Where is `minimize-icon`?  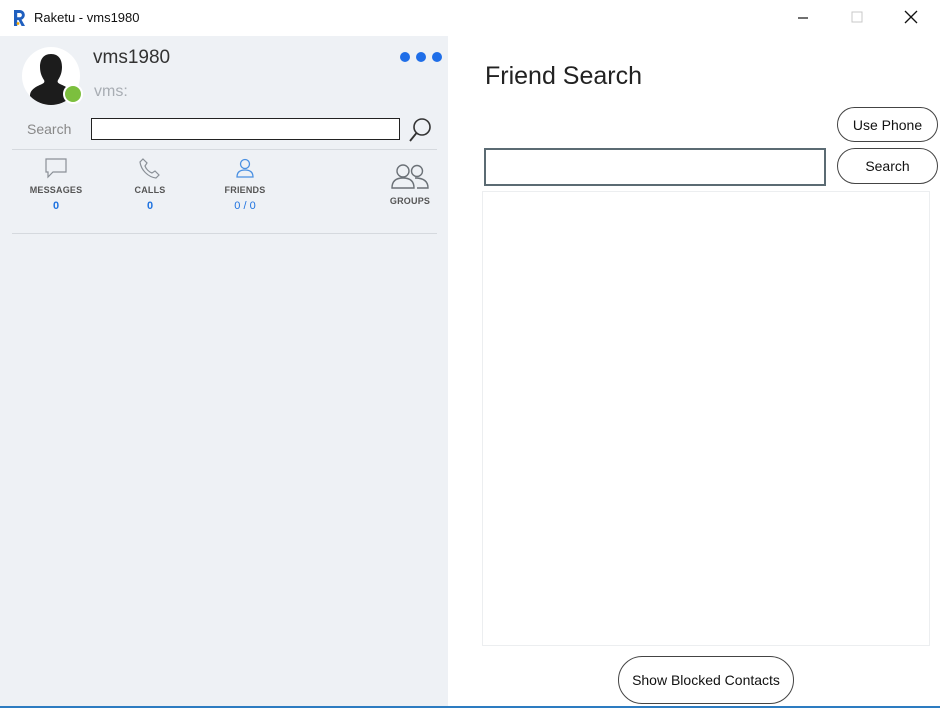
minimize-icon is located at coordinates (803, 18).